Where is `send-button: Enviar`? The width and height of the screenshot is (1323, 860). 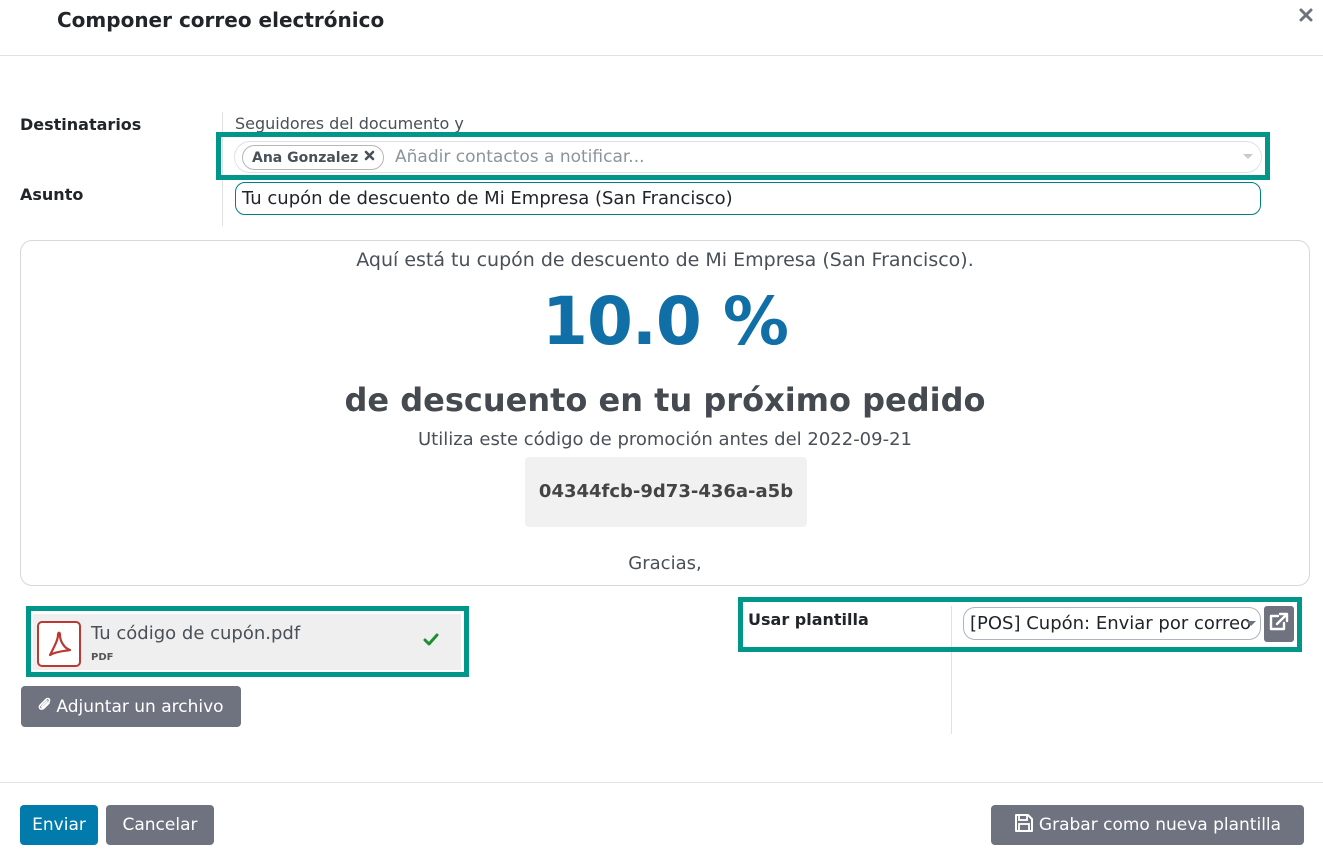 send-button: Enviar is located at coordinates (59, 825).